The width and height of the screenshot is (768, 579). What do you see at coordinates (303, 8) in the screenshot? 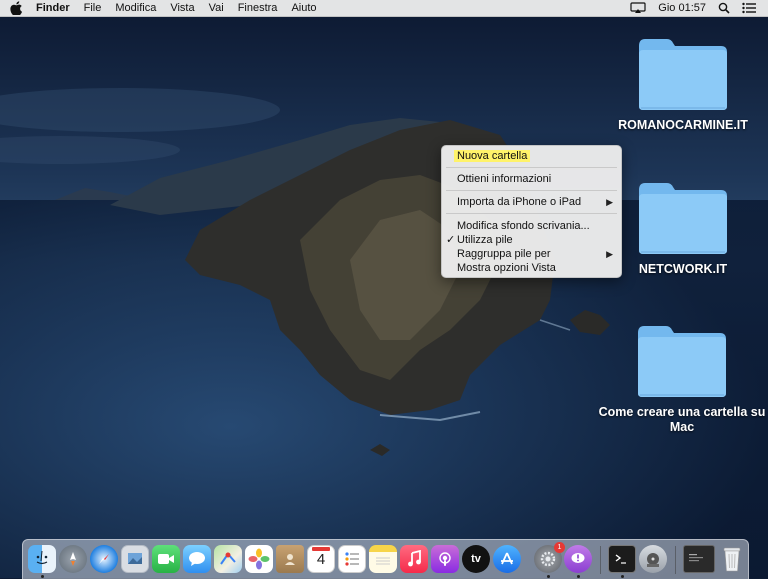
I see `menu-aiuto: Aiuto` at bounding box center [303, 8].